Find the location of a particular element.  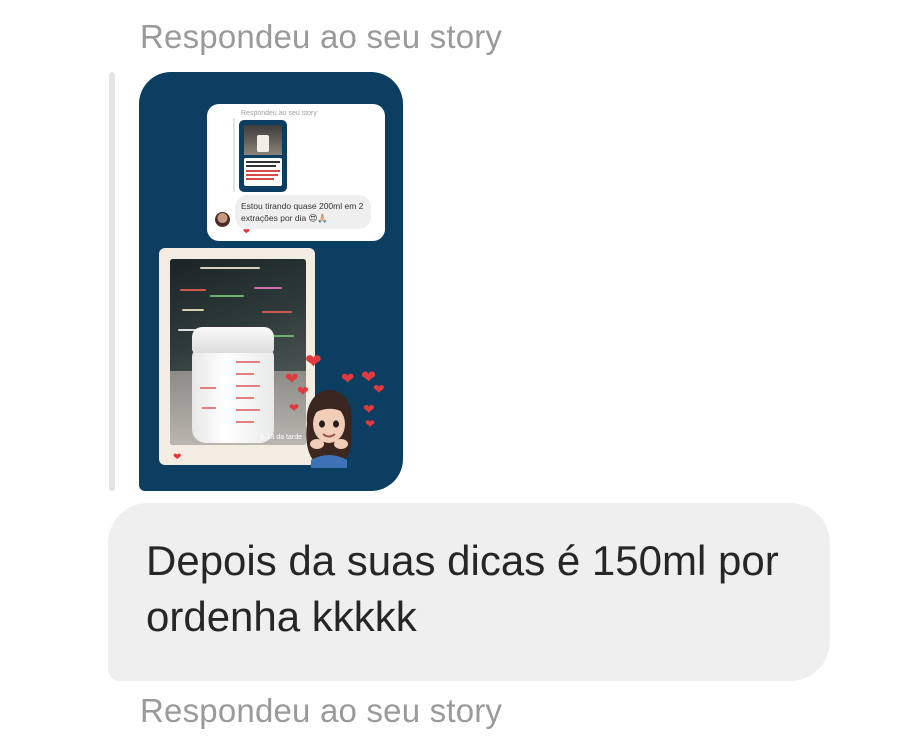

jar is located at coordinates (233, 395).